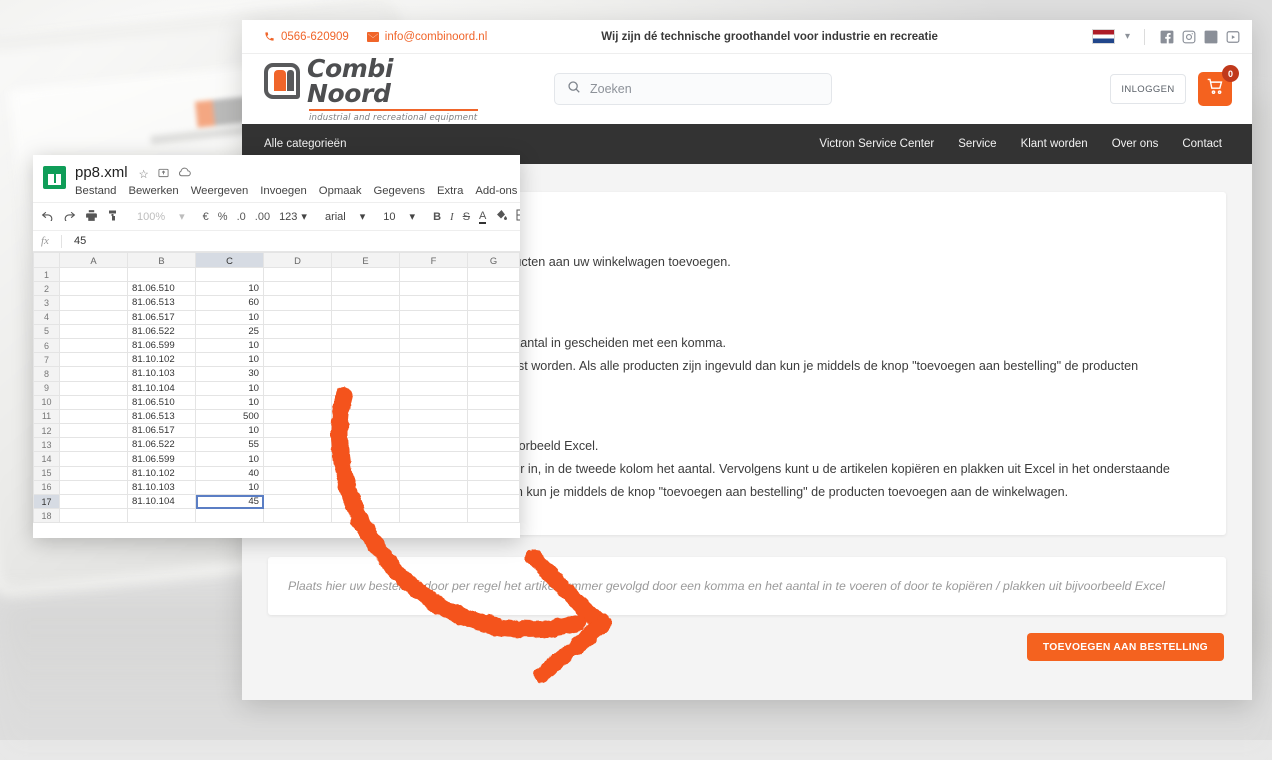 This screenshot has height=760, width=1272. I want to click on cell-A12, so click(93, 431).